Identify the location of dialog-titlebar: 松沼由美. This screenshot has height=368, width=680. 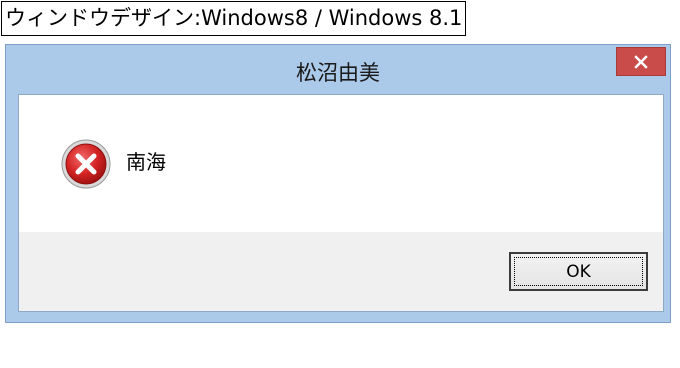
(338, 69).